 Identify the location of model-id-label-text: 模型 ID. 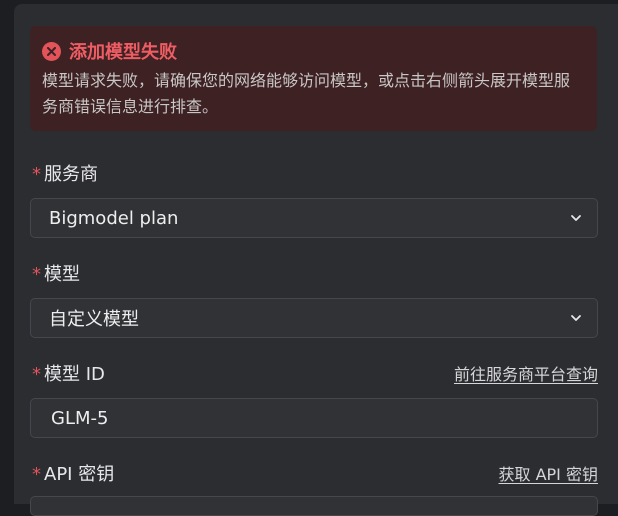
(74, 374).